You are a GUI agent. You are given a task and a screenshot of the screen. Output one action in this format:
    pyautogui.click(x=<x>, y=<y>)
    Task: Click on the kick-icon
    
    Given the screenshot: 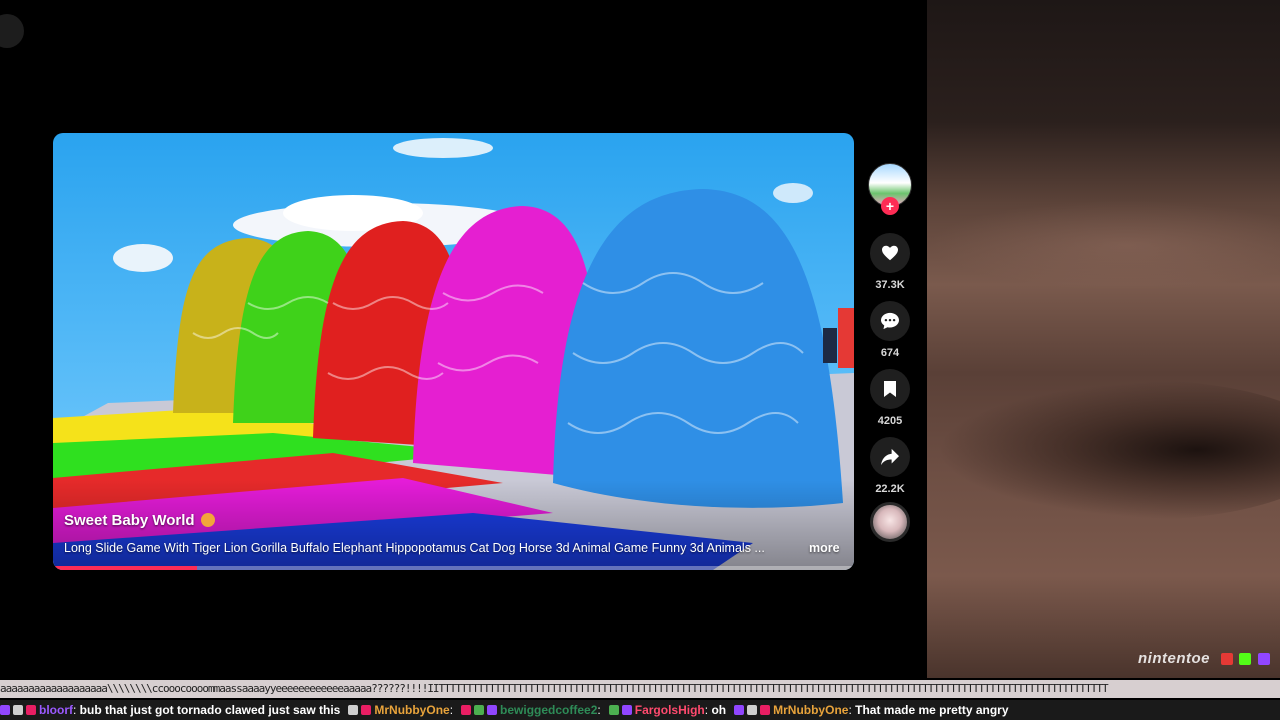 What is the action you would take?
    pyautogui.click(x=1245, y=659)
    